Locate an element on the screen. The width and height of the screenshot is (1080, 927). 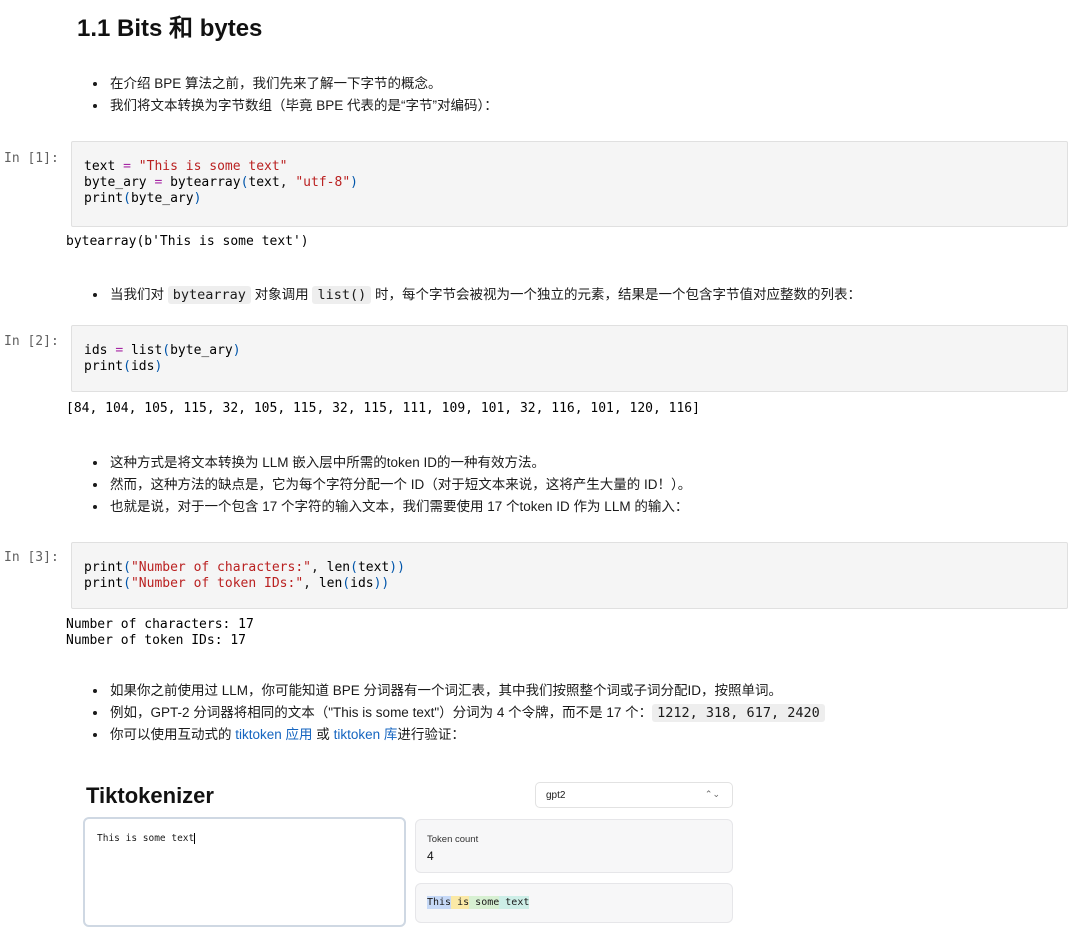
code-line: print(ids) is located at coordinates (123, 366).